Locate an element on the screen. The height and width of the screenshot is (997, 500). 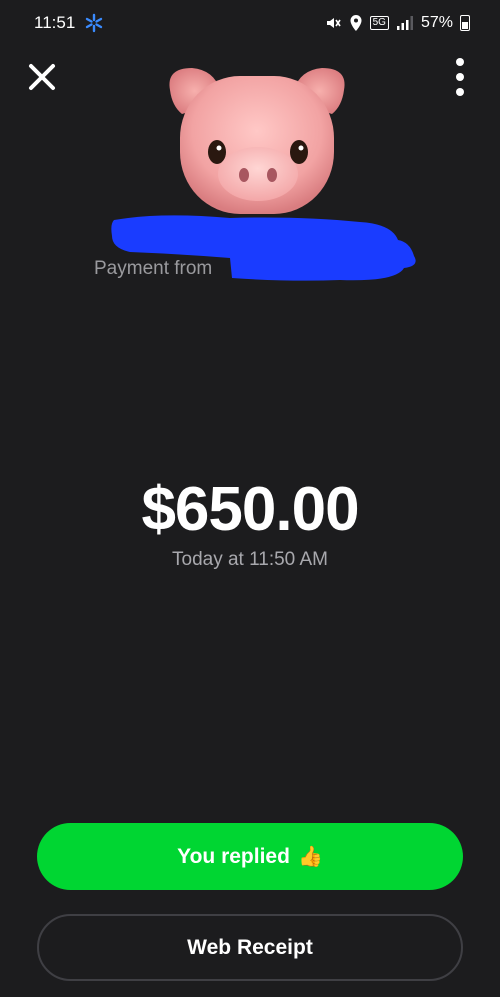
redaction-mark is located at coordinates (263, 248).